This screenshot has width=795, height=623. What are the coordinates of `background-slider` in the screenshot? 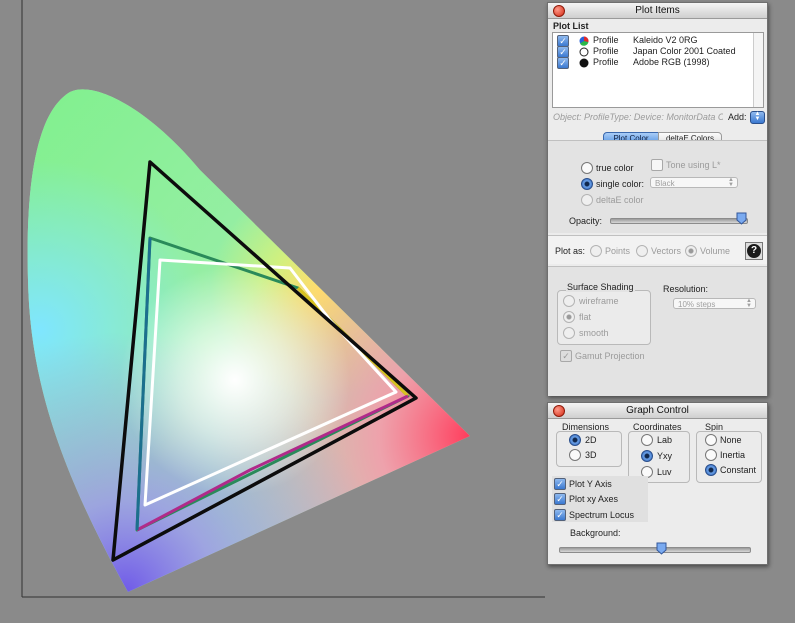 It's located at (655, 550).